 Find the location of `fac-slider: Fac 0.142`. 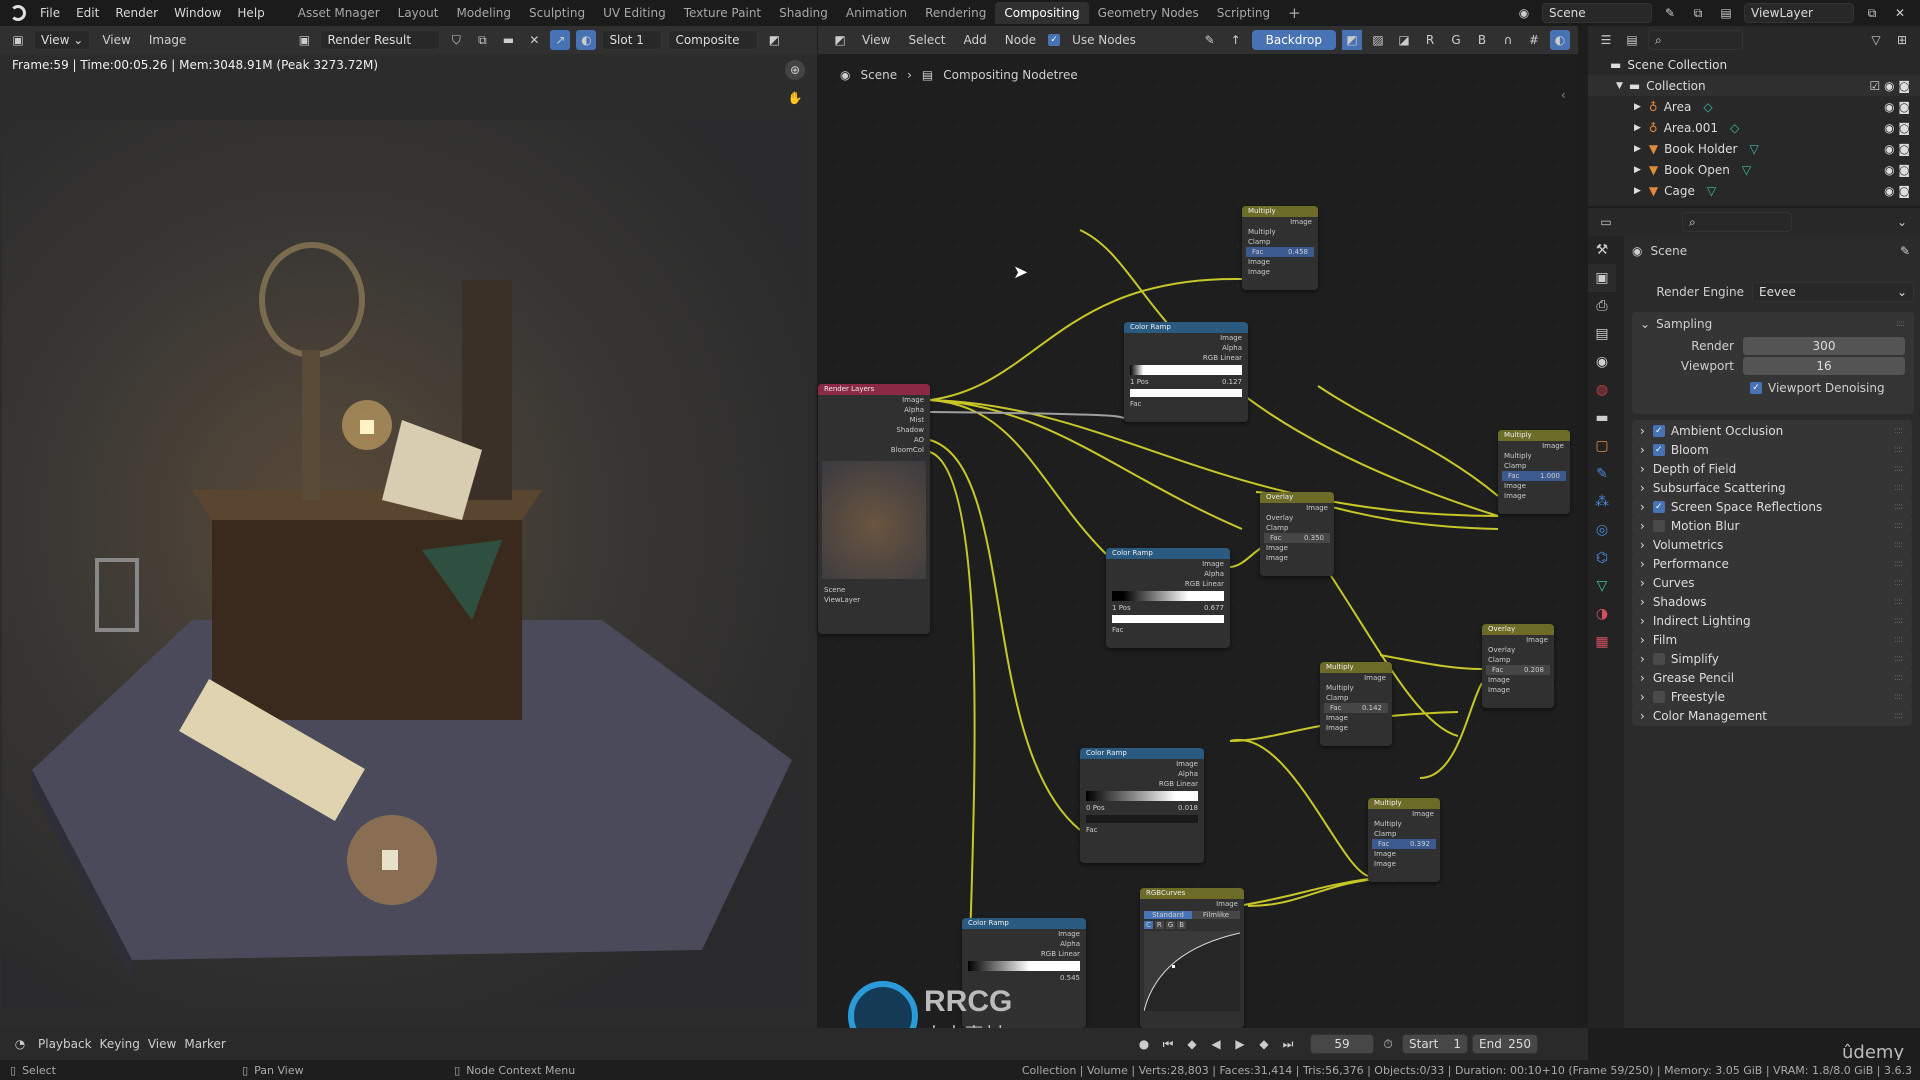

fac-slider: Fac 0.142 is located at coordinates (1356, 708).